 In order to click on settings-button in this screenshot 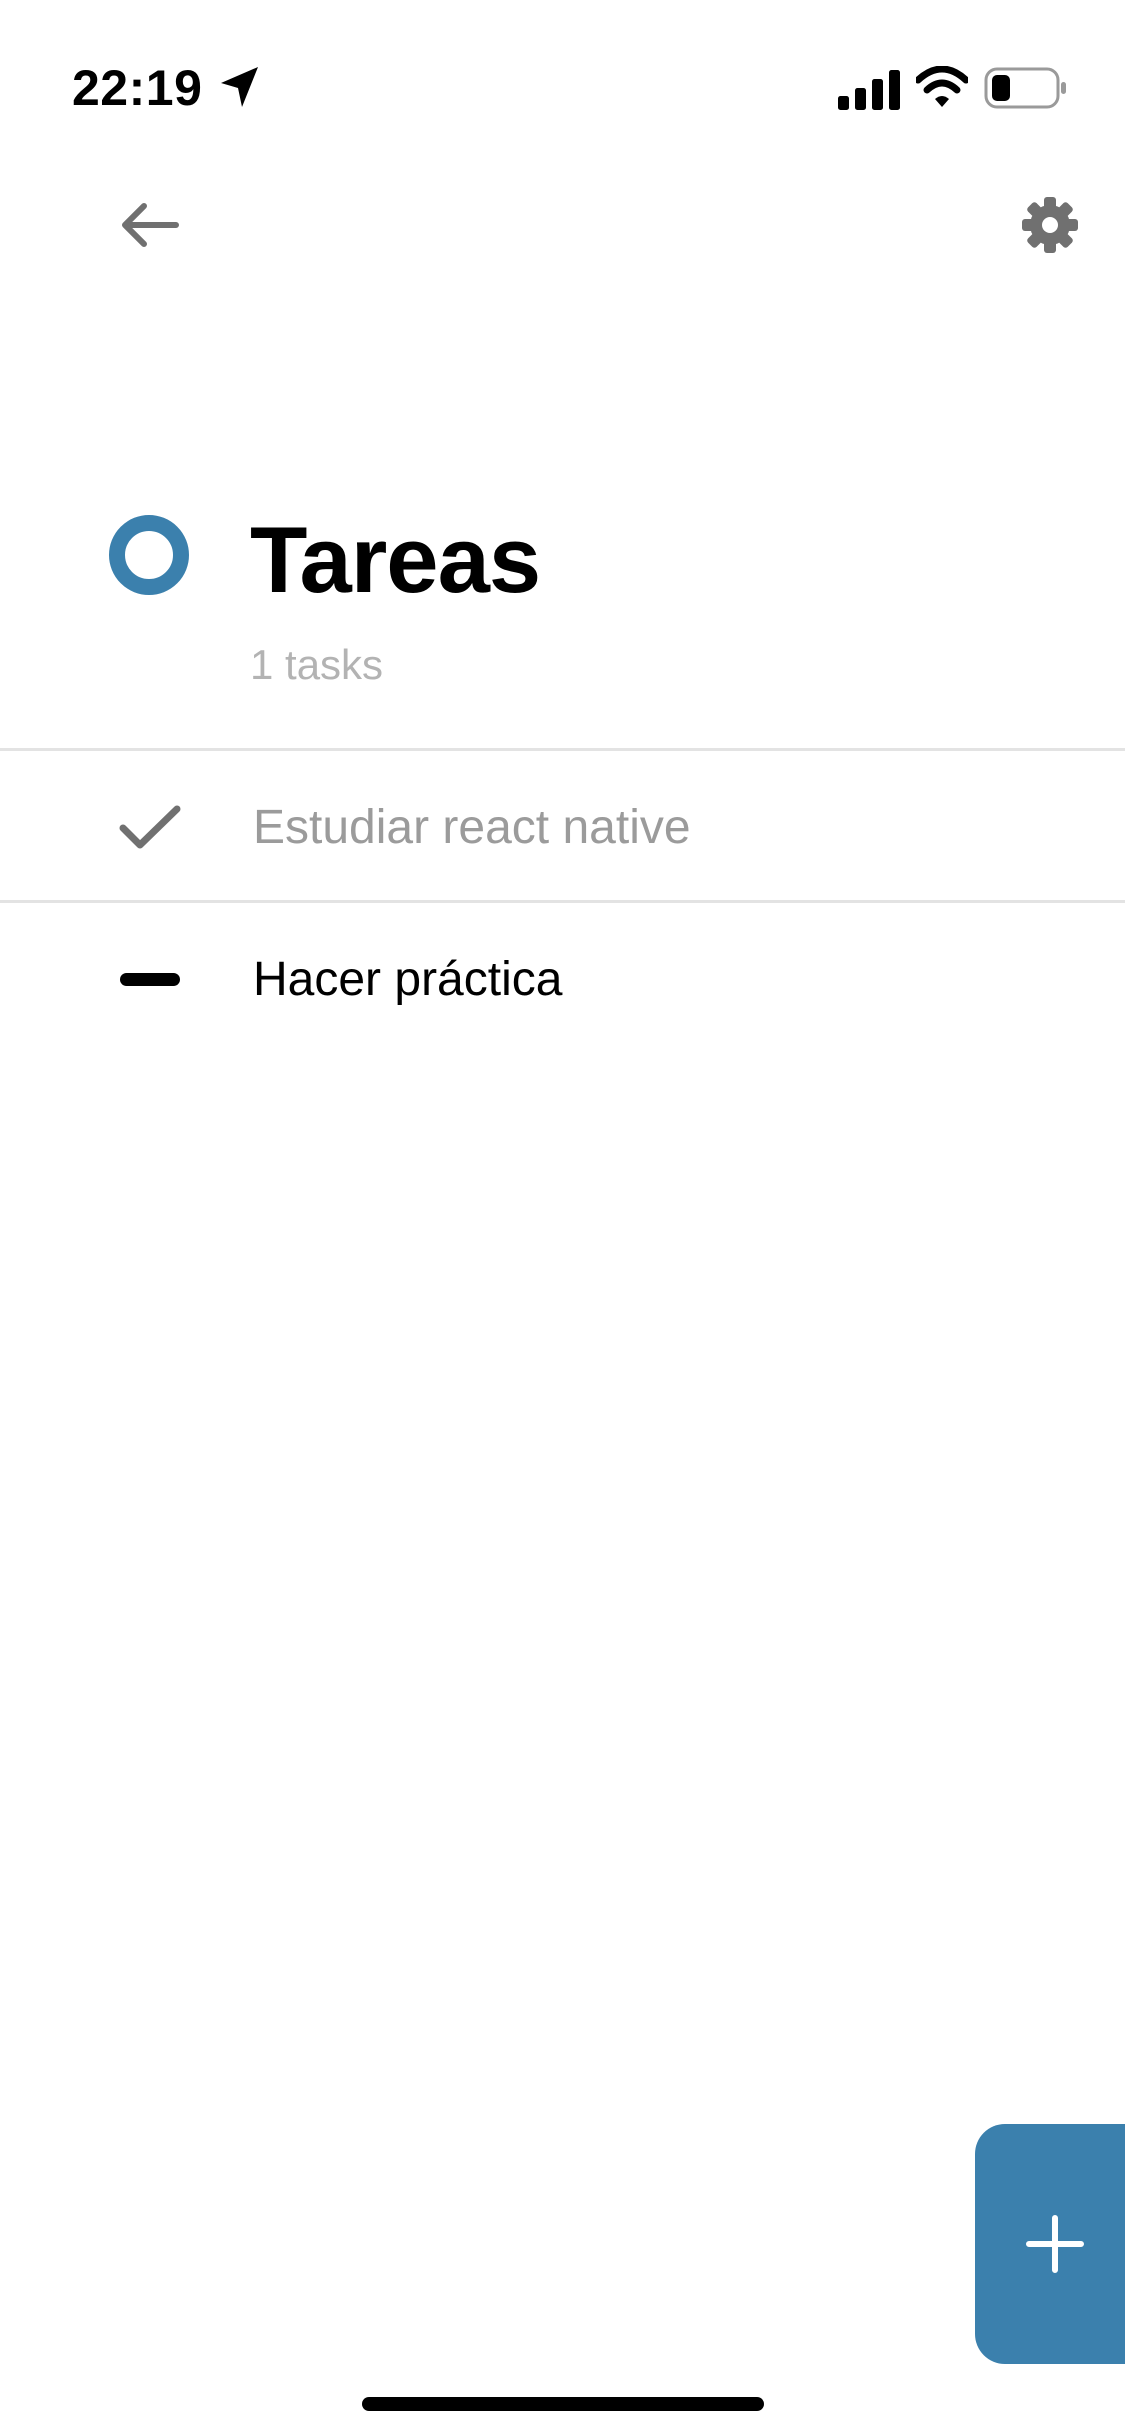, I will do `click(1050, 225)`.